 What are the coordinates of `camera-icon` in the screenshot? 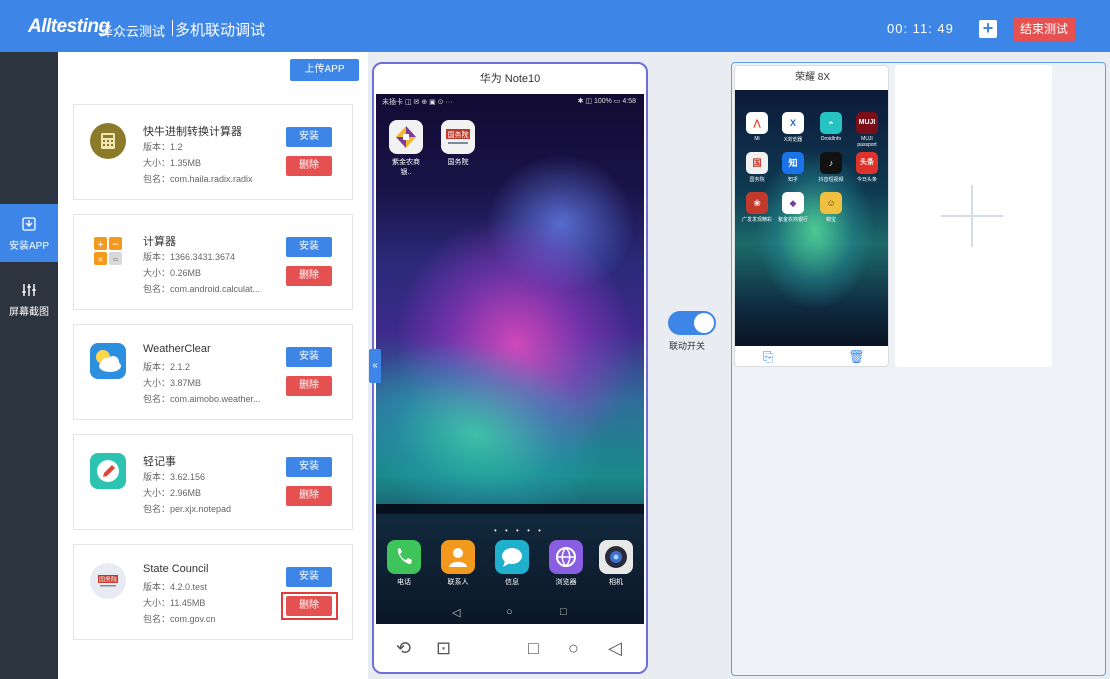 It's located at (616, 557).